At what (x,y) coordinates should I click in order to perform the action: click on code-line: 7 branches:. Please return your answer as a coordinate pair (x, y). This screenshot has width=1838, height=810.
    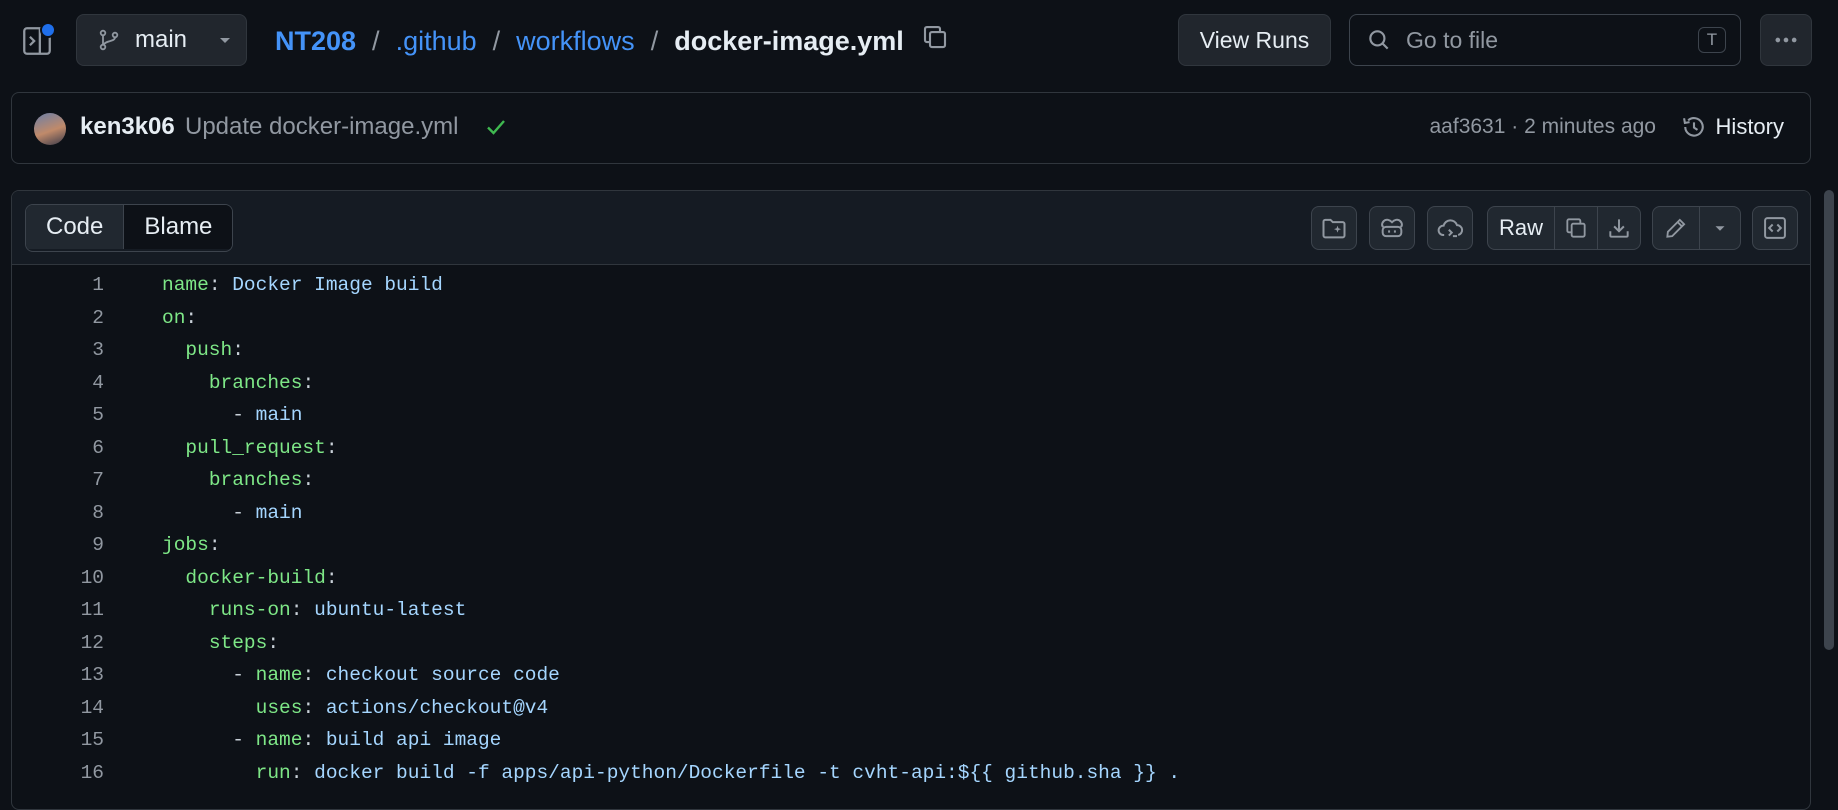
    Looking at the image, I should click on (911, 480).